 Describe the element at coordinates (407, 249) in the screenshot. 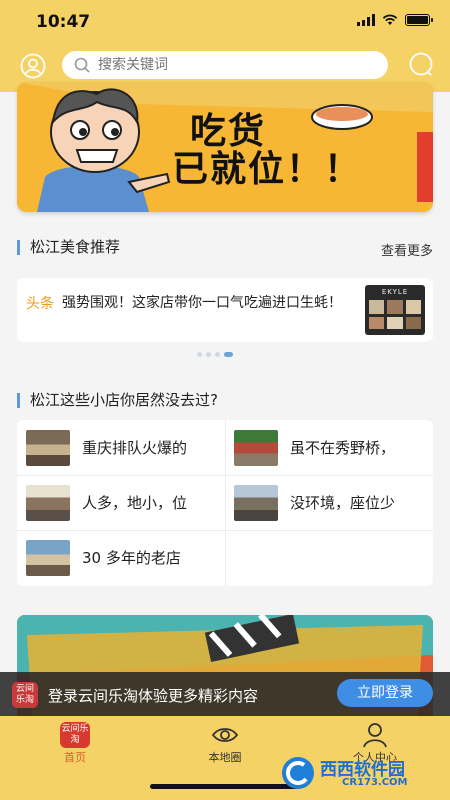

I see `see-more-link: 查看更多` at that location.